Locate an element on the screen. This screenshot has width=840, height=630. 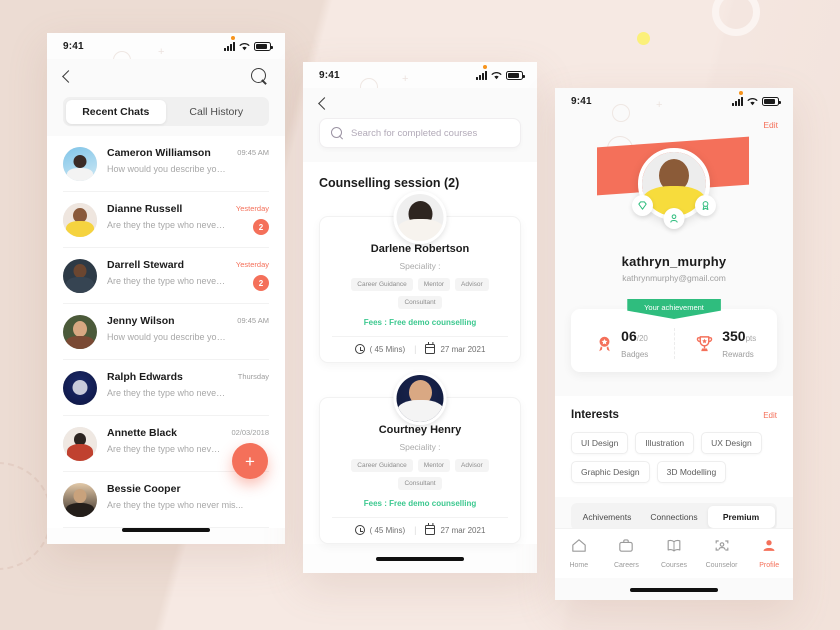
tab-courses: Courses is located at coordinates (674, 553).